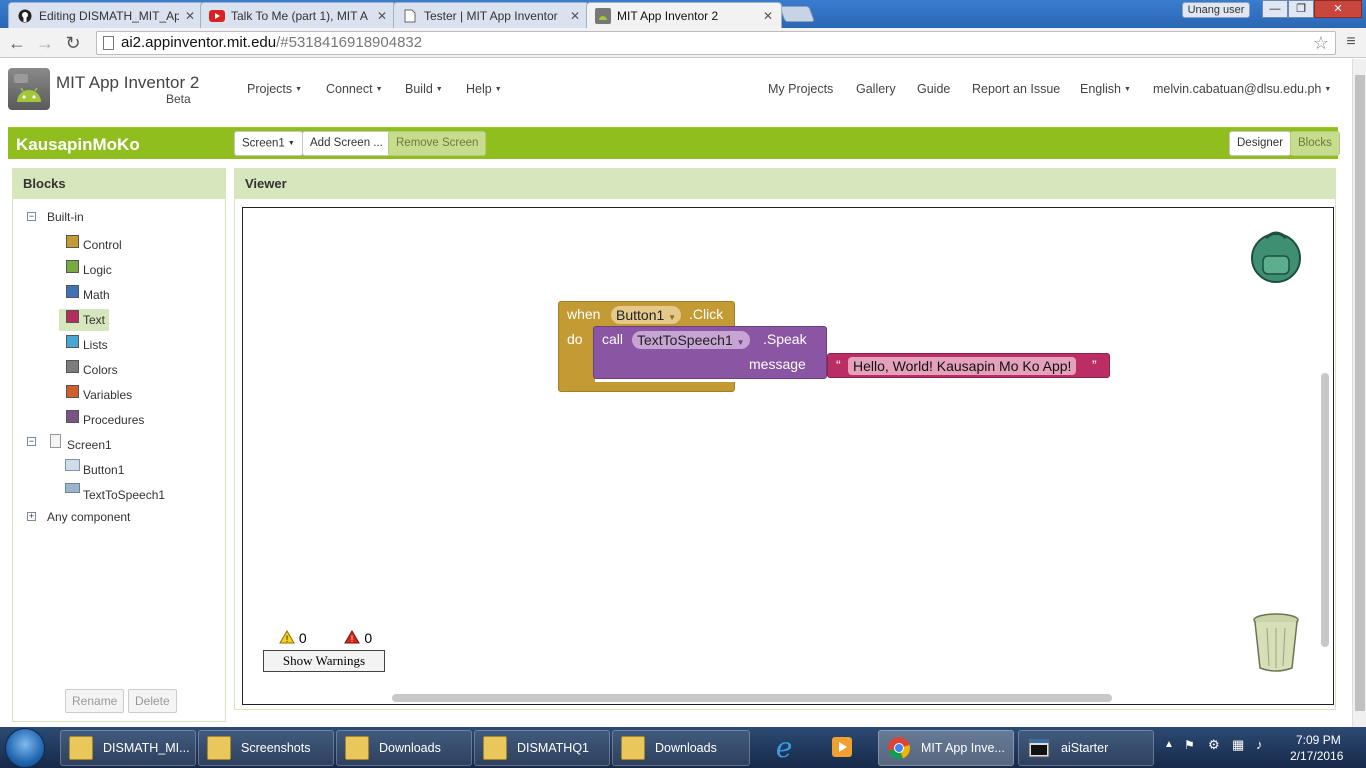  What do you see at coordinates (298, 15) in the screenshot?
I see `browser-tab-2: Talk To Me (part 1), MIT A ✕` at bounding box center [298, 15].